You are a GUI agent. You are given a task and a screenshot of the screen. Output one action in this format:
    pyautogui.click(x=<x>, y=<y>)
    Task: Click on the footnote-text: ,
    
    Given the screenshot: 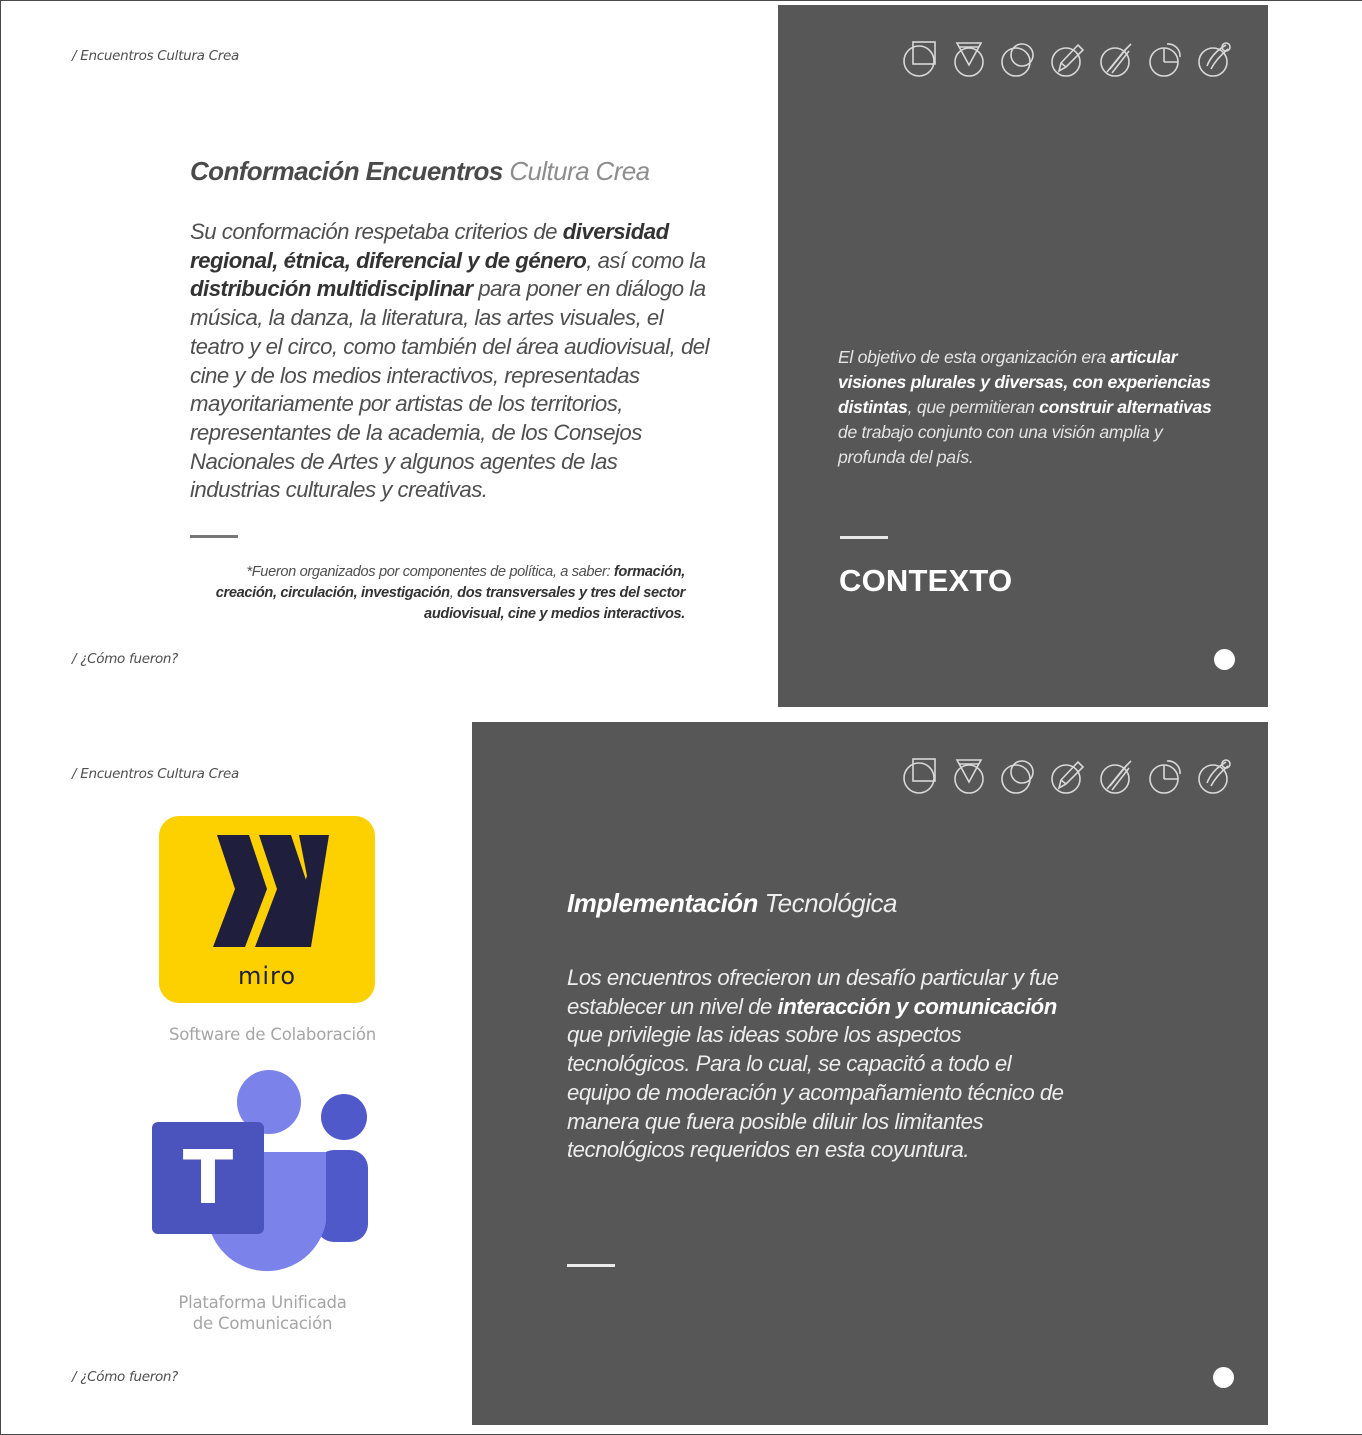 What is the action you would take?
    pyautogui.click(x=453, y=593)
    